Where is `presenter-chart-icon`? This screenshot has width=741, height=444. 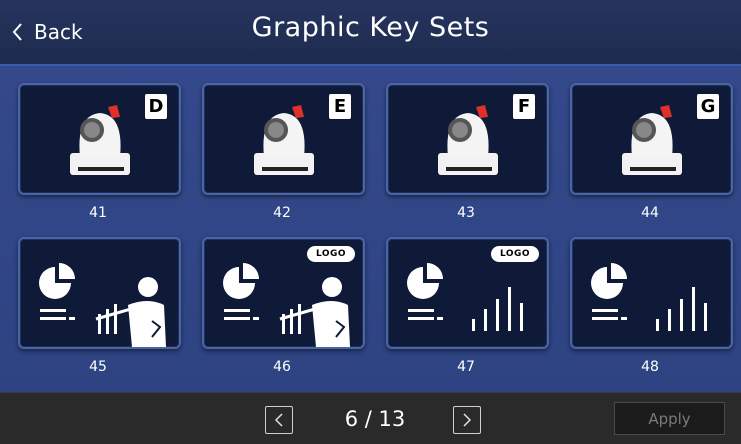
presenter-chart-icon is located at coordinates (102, 305).